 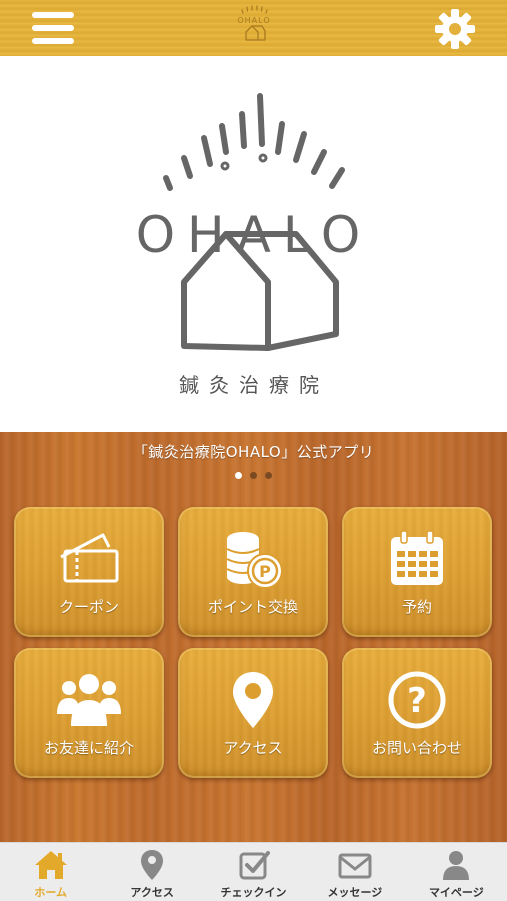 I want to click on app-header: OHALO, so click(x=253, y=28).